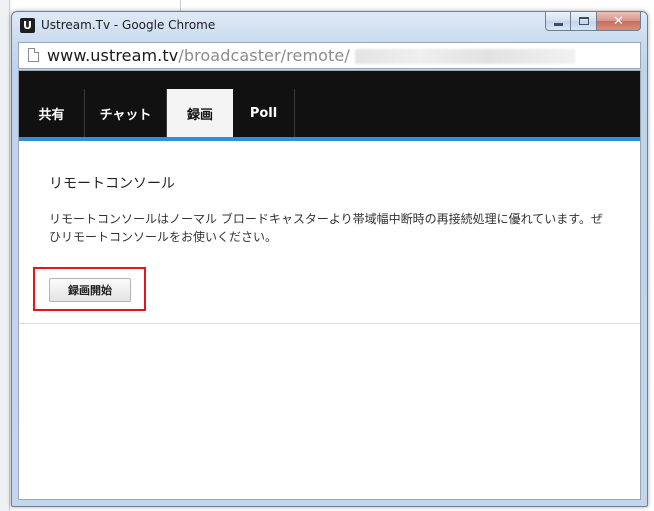 This screenshot has height=511, width=654. What do you see at coordinates (200, 113) in the screenshot?
I see `tab-record: 録画` at bounding box center [200, 113].